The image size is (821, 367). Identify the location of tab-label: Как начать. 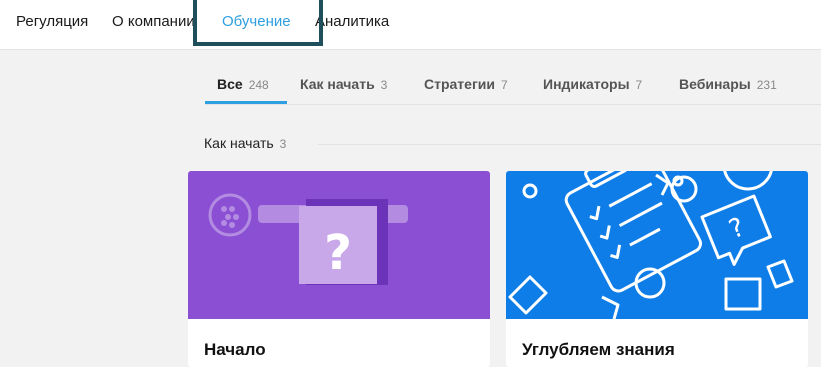
(337, 84).